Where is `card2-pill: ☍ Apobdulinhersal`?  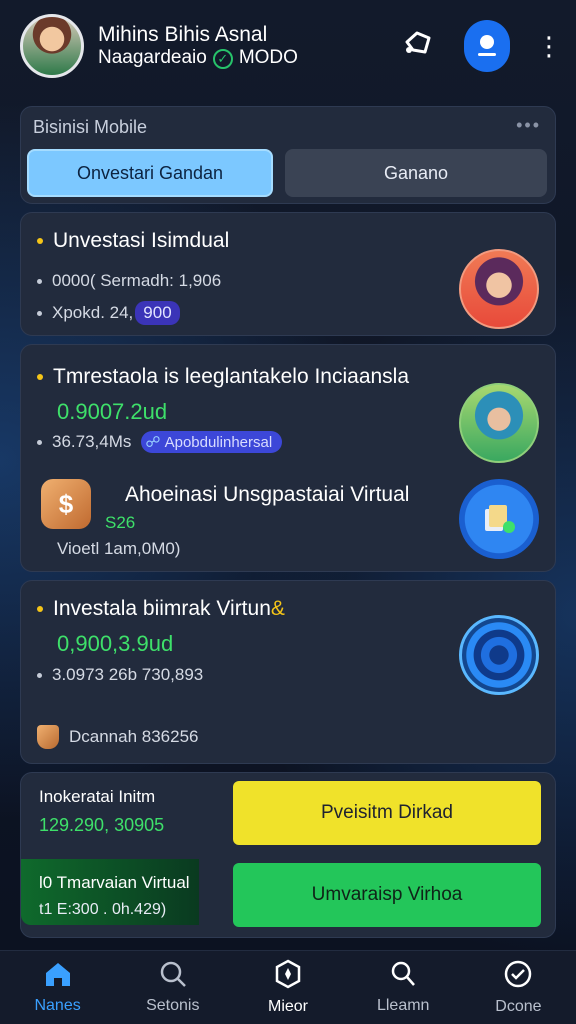
card2-pill: ☍ Apobdulinhersal is located at coordinates (212, 442).